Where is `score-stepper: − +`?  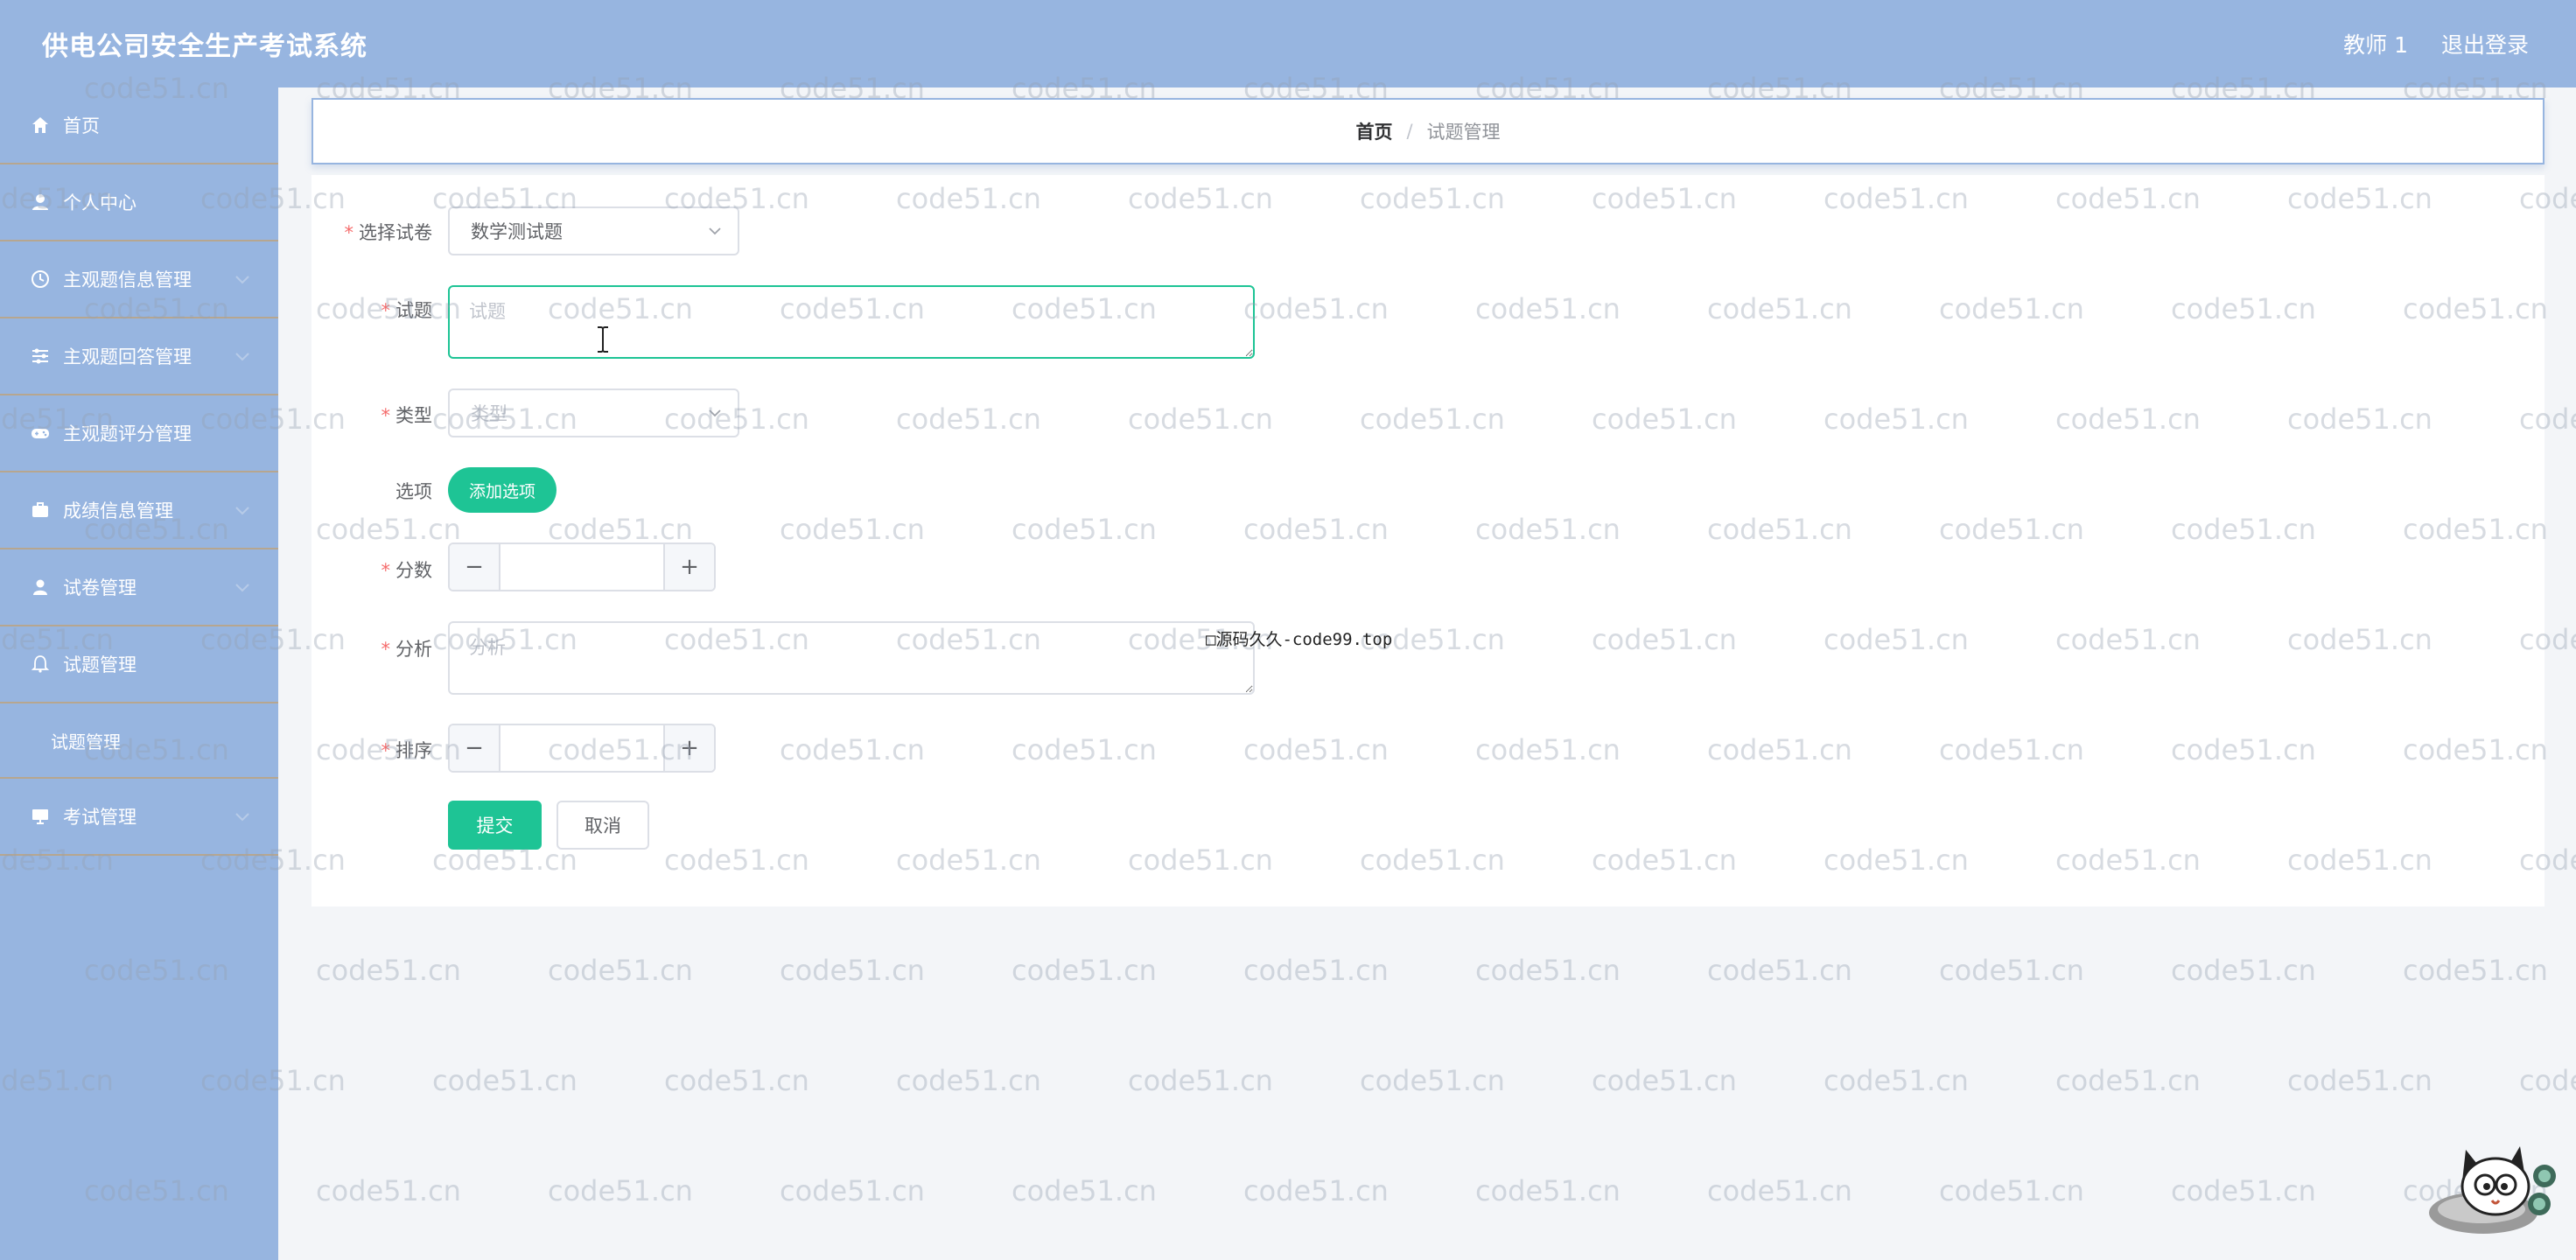
score-stepper: − + is located at coordinates (582, 567).